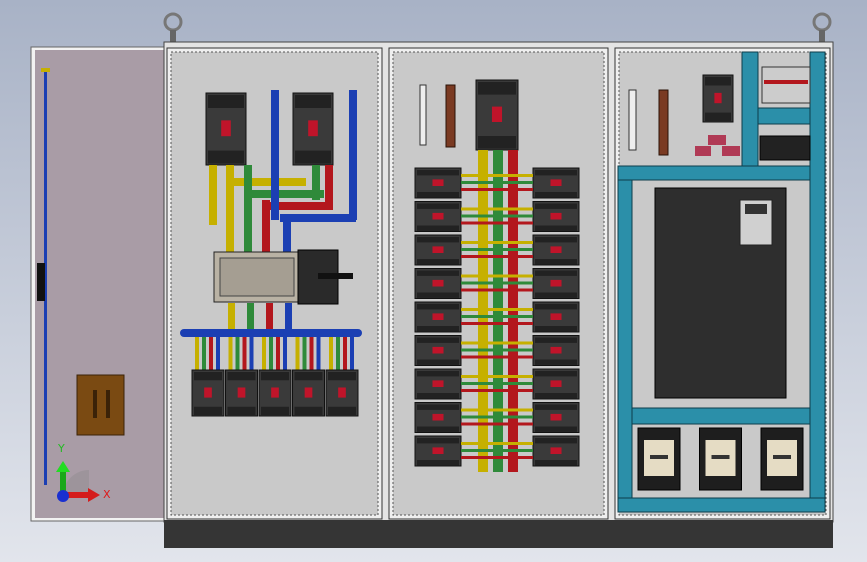 The height and width of the screenshot is (562, 867). What do you see at coordinates (248, 209) in the screenshot?
I see `busbar-green` at bounding box center [248, 209].